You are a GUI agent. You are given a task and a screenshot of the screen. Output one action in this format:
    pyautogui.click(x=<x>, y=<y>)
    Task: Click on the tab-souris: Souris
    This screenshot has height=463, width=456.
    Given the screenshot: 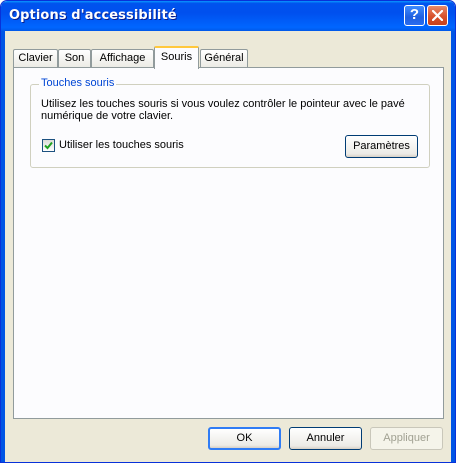 What is the action you would take?
    pyautogui.click(x=176, y=57)
    